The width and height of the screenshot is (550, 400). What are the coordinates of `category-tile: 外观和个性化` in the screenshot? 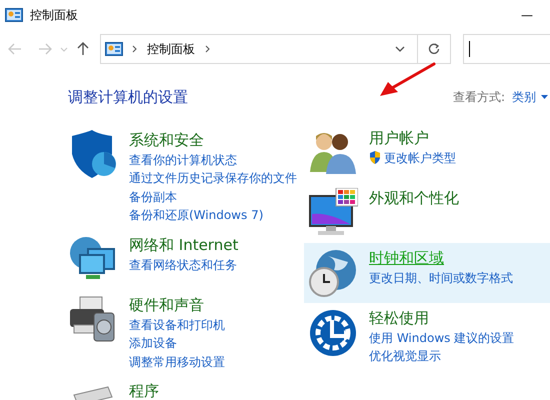 It's located at (427, 212).